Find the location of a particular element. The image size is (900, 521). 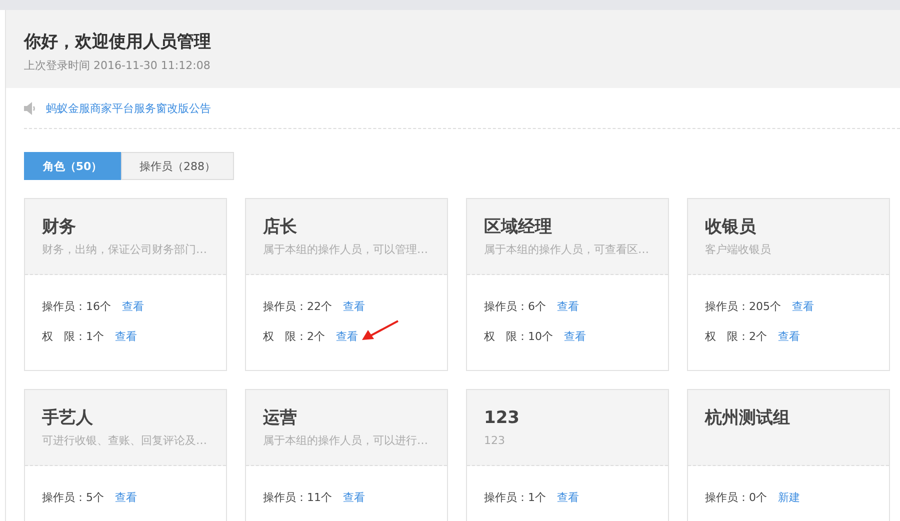

role-name: 财务 is located at coordinates (59, 227).